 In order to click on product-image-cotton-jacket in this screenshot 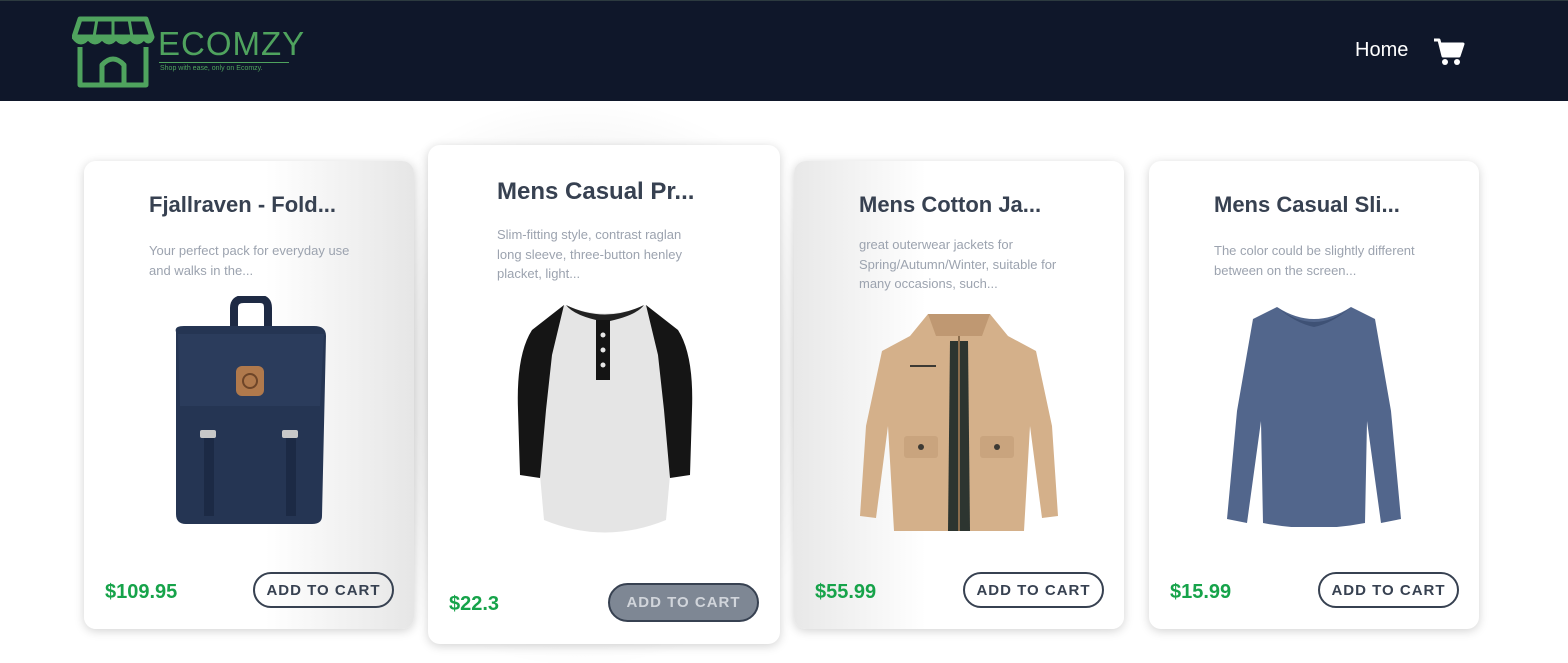, I will do `click(959, 422)`.